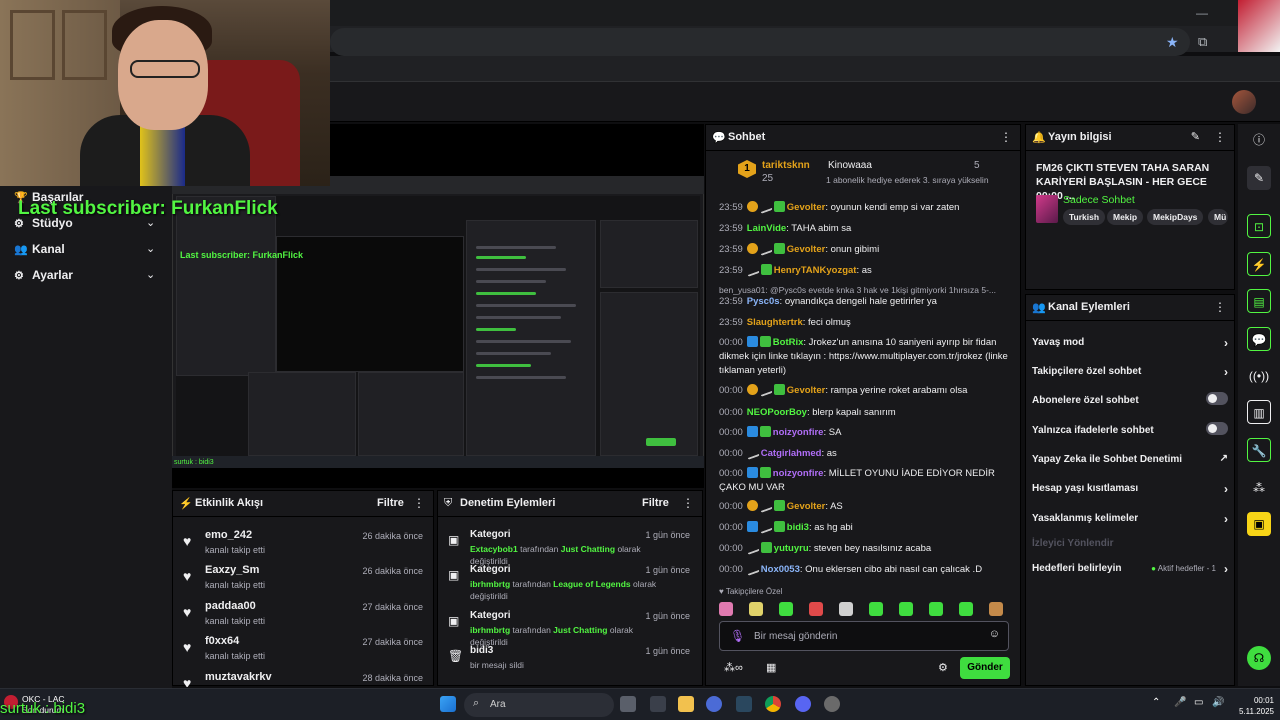 Image resolution: width=1280 pixels, height=720 pixels. Describe the element at coordinates (1130, 399) in the screenshot. I see `subscribers-only-row: Abonelere özel sohbet` at that location.